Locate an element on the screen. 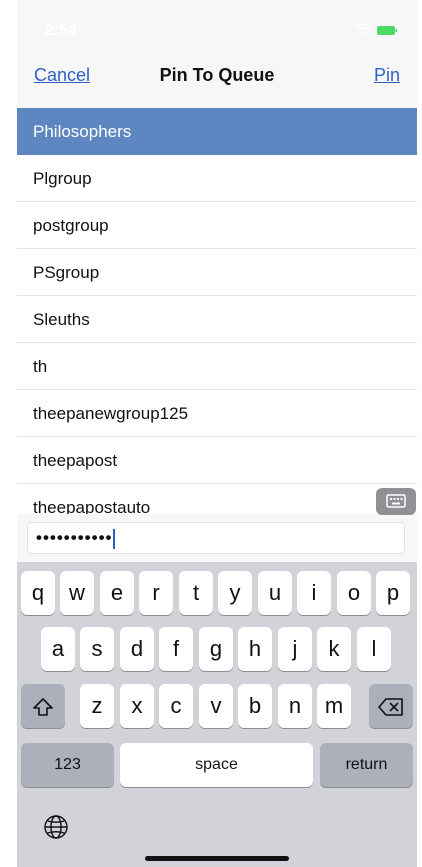 The width and height of the screenshot is (422, 867). wifi-icon is located at coordinates (363, 29).